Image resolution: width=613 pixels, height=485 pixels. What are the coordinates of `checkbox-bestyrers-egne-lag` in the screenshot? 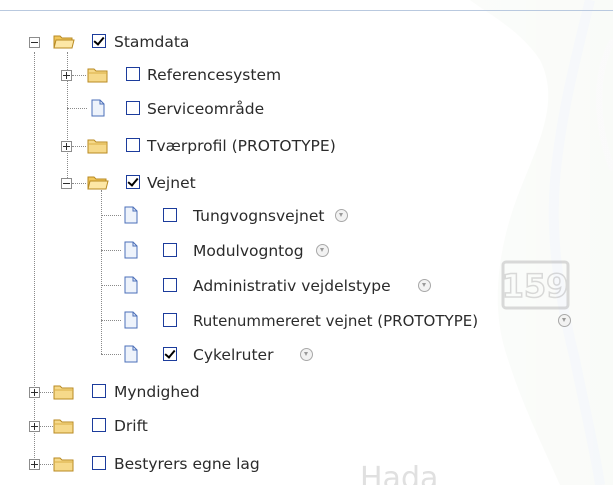 It's located at (99, 463).